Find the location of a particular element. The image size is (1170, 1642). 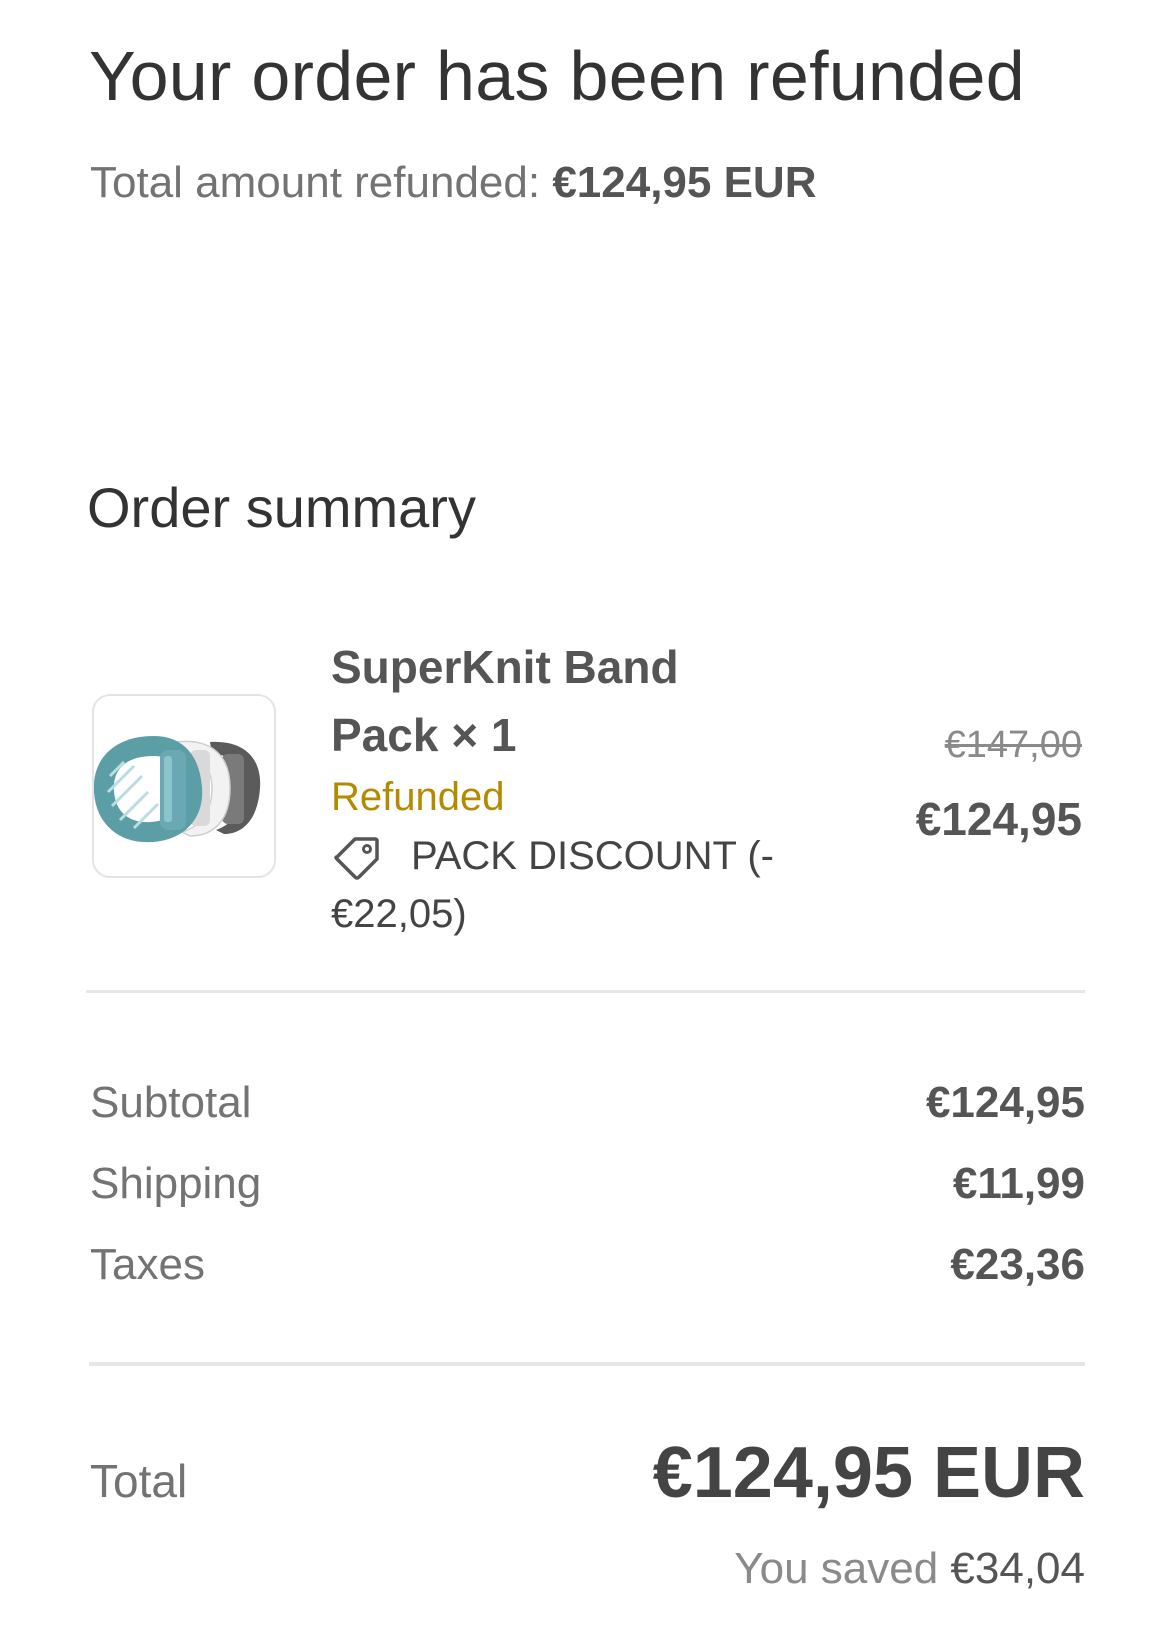

subtotal-label: Subtotal is located at coordinates (171, 1102).